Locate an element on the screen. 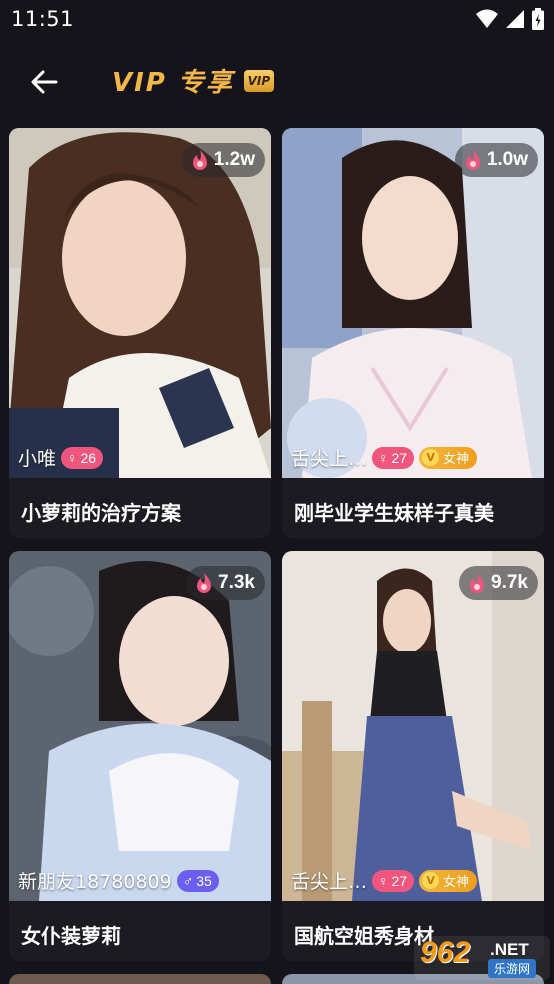  video-title: 国航空姐秀身材 is located at coordinates (364, 936).